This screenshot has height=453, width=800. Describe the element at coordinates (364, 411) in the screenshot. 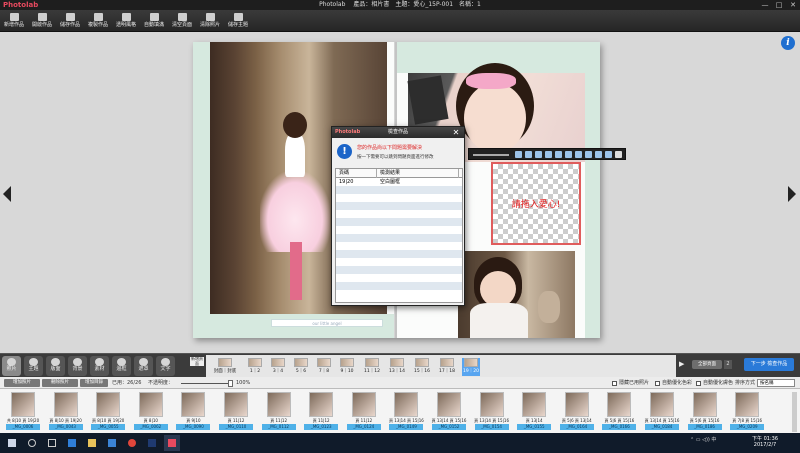

I see `photo-thumbnail: 頁 11|12 _MG_0124` at that location.